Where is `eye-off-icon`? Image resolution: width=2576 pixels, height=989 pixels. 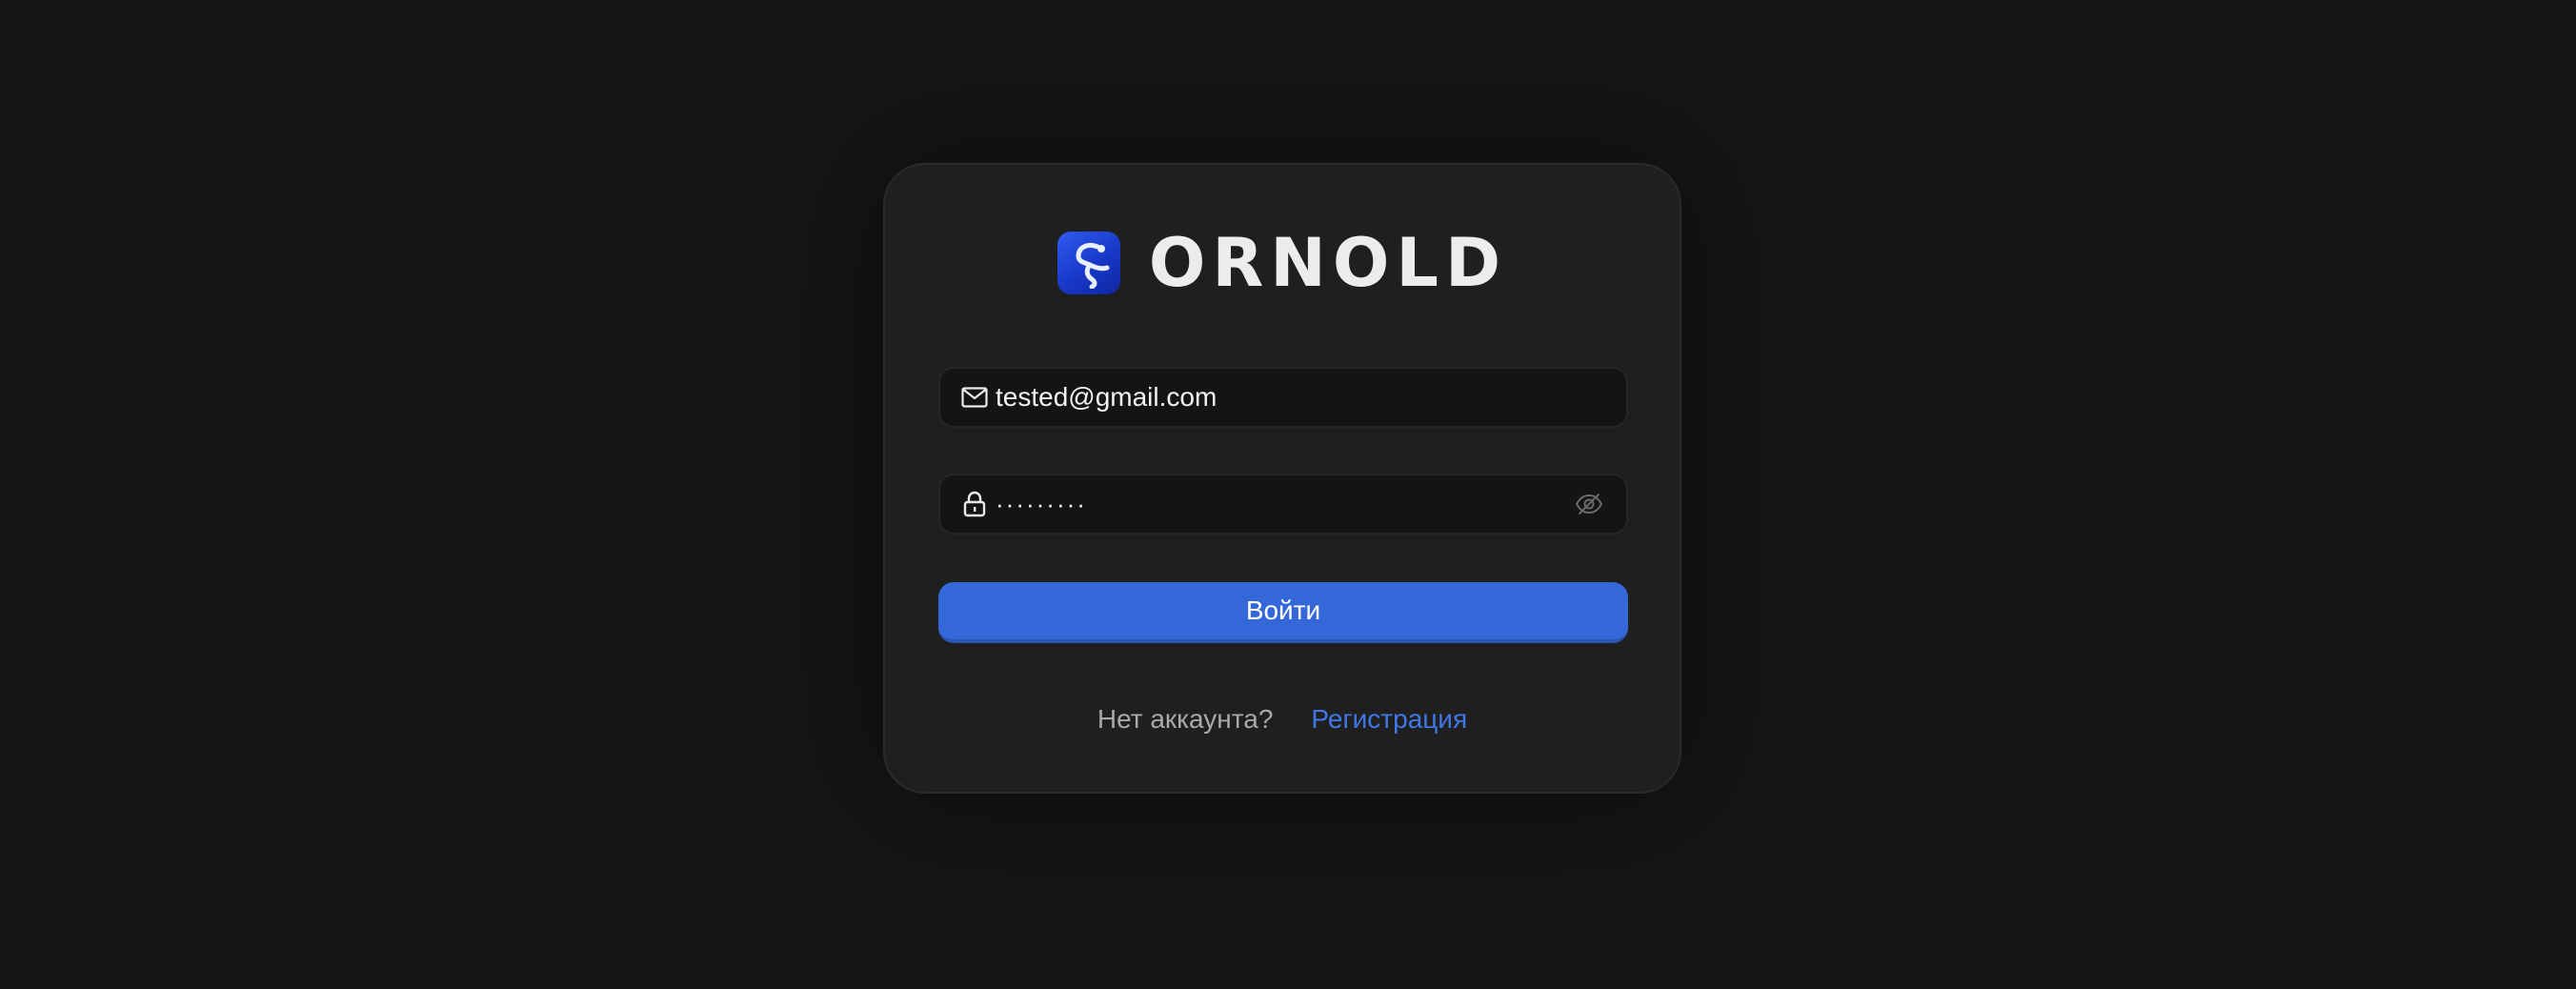 eye-off-icon is located at coordinates (1589, 504).